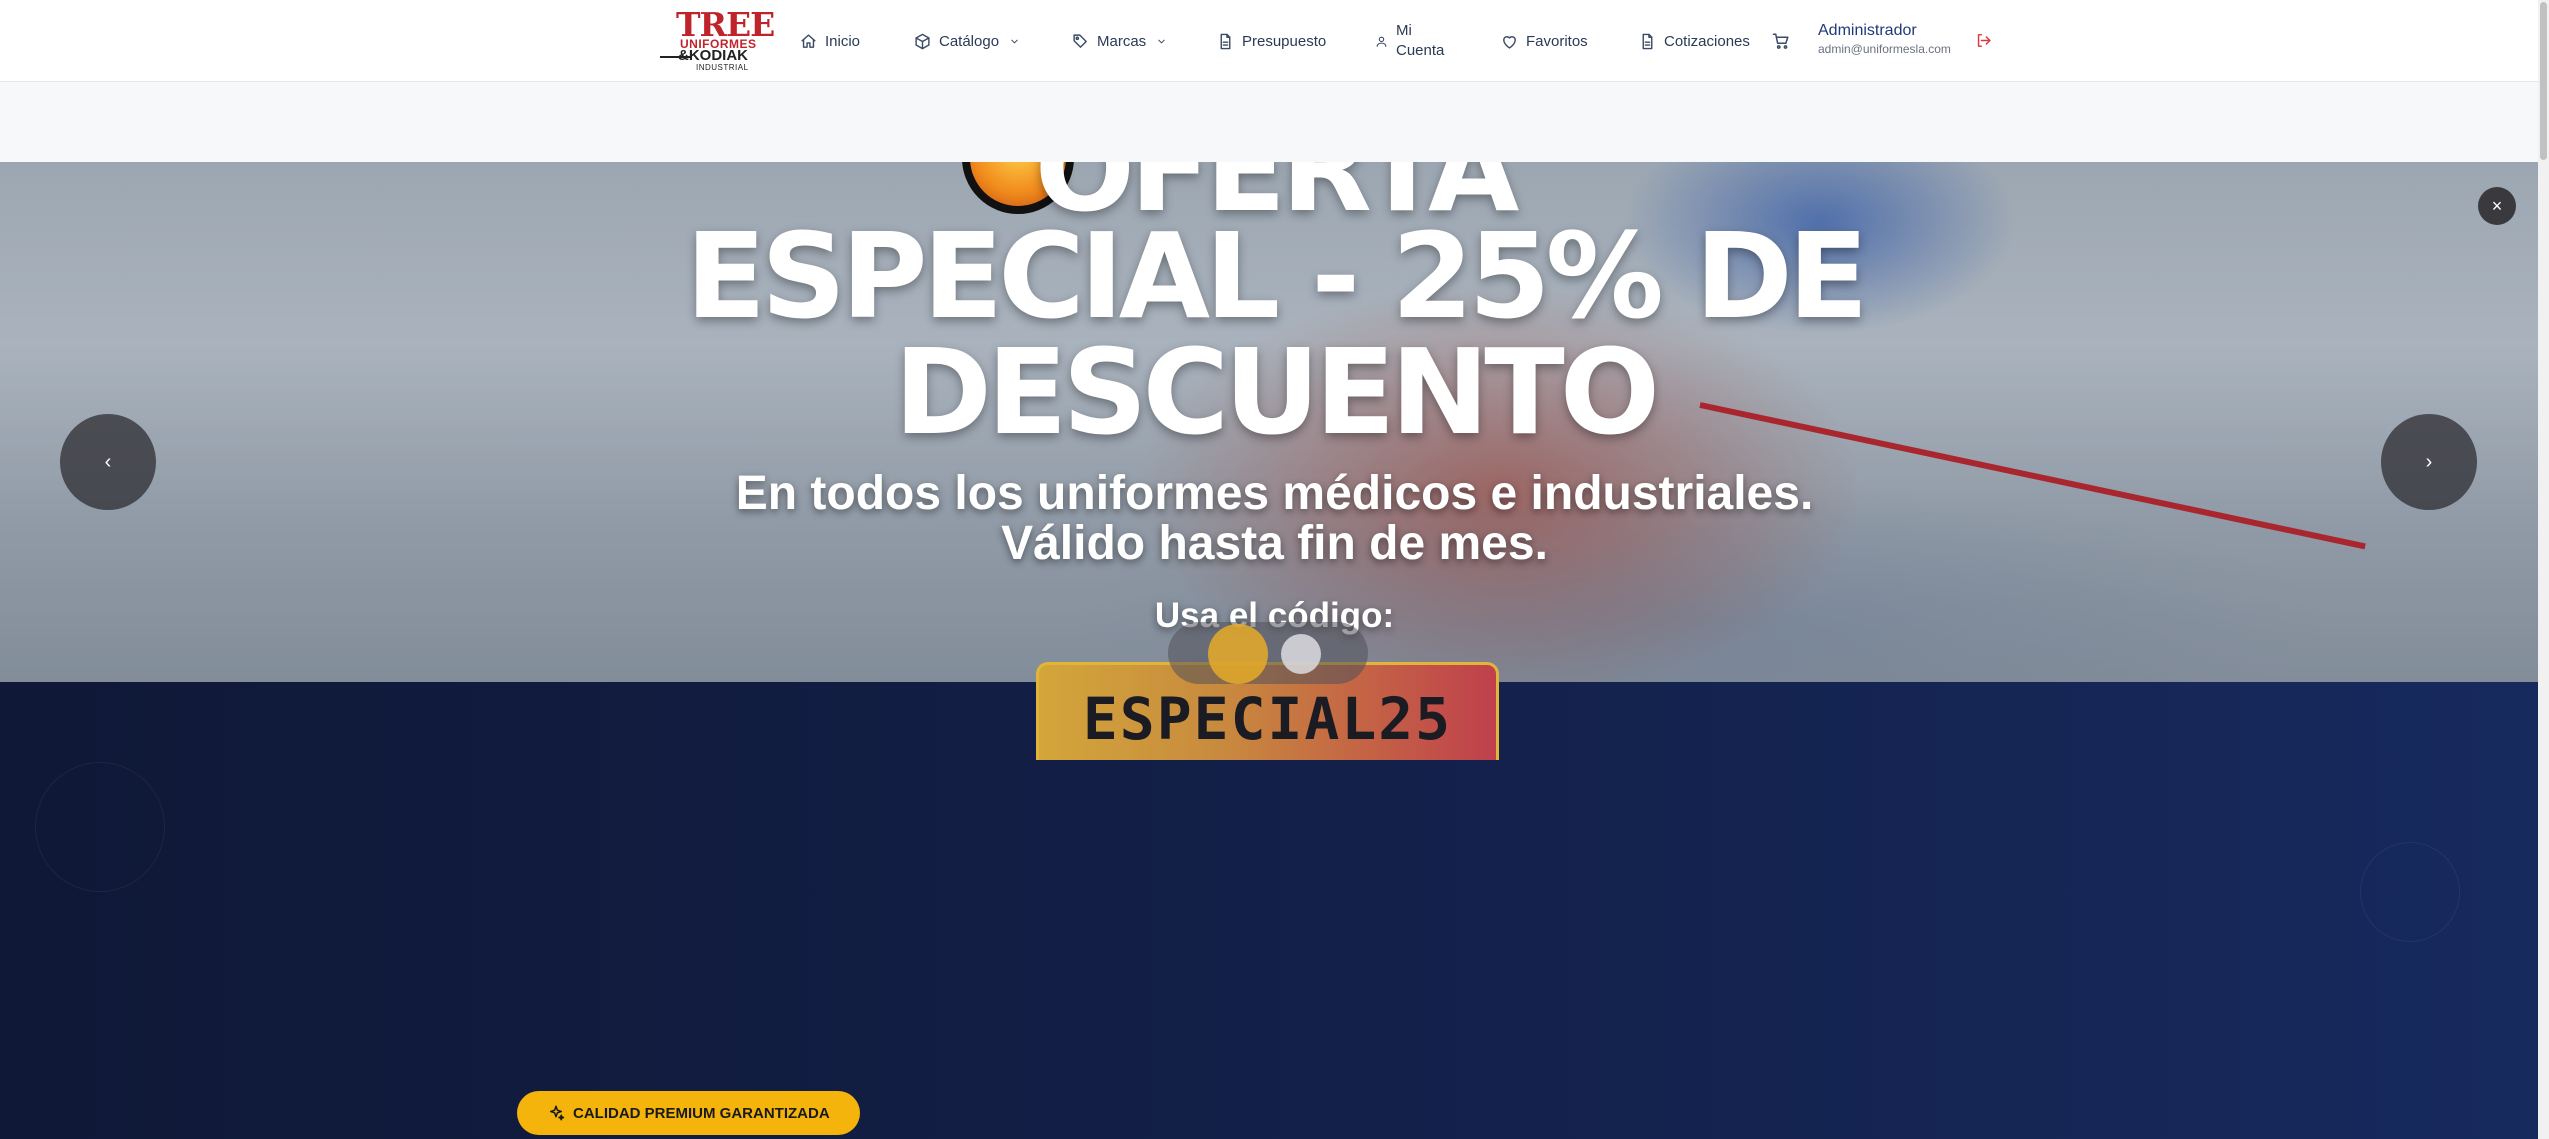  Describe the element at coordinates (969, 41) in the screenshot. I see `nav-catalogo-label: Catálogo` at that location.